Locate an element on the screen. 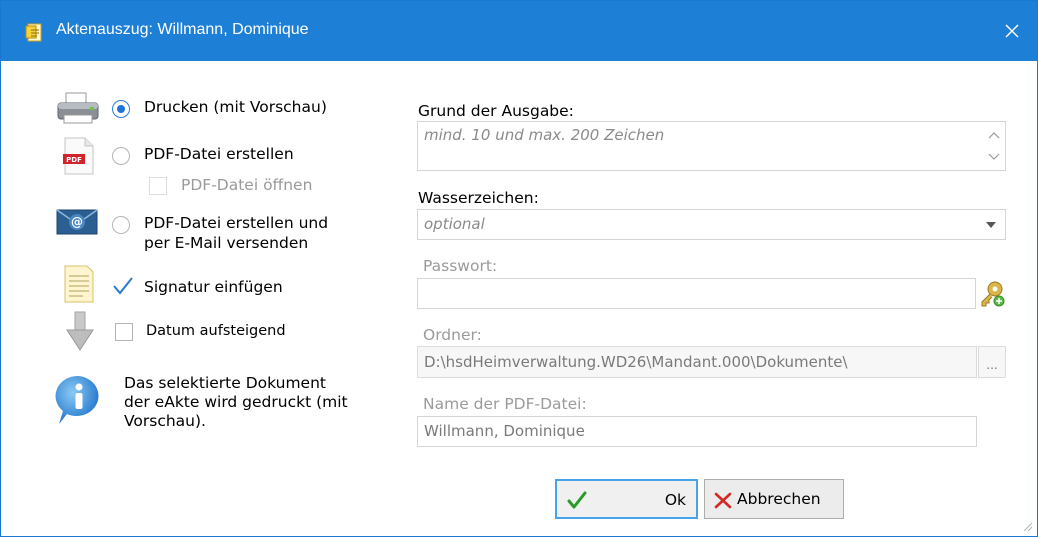 This screenshot has width=1038, height=537. info-text-line2: der eAkte wird gedruckt (mit is located at coordinates (236, 402).